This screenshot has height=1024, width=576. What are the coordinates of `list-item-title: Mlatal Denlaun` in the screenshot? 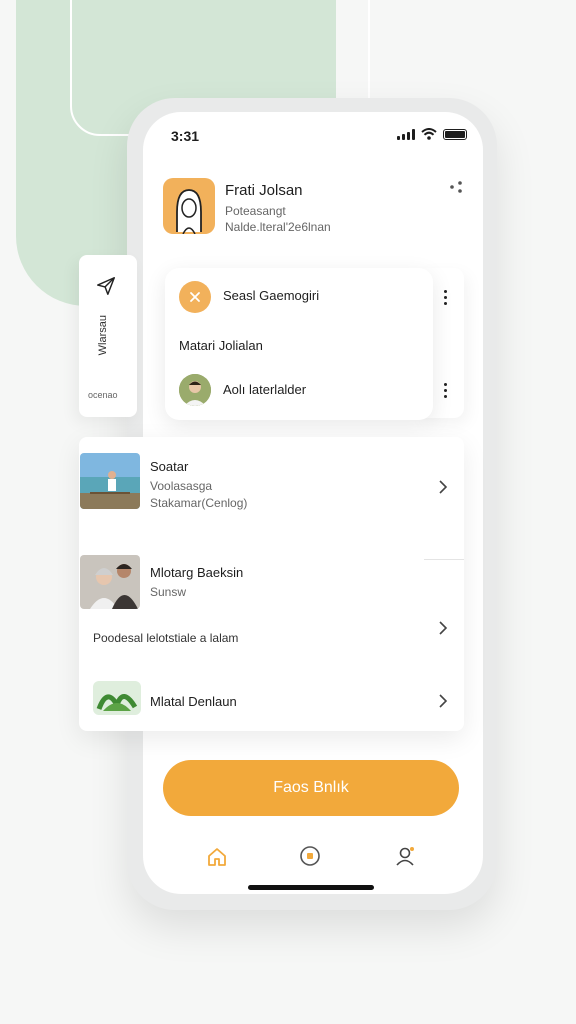 It's located at (193, 701).